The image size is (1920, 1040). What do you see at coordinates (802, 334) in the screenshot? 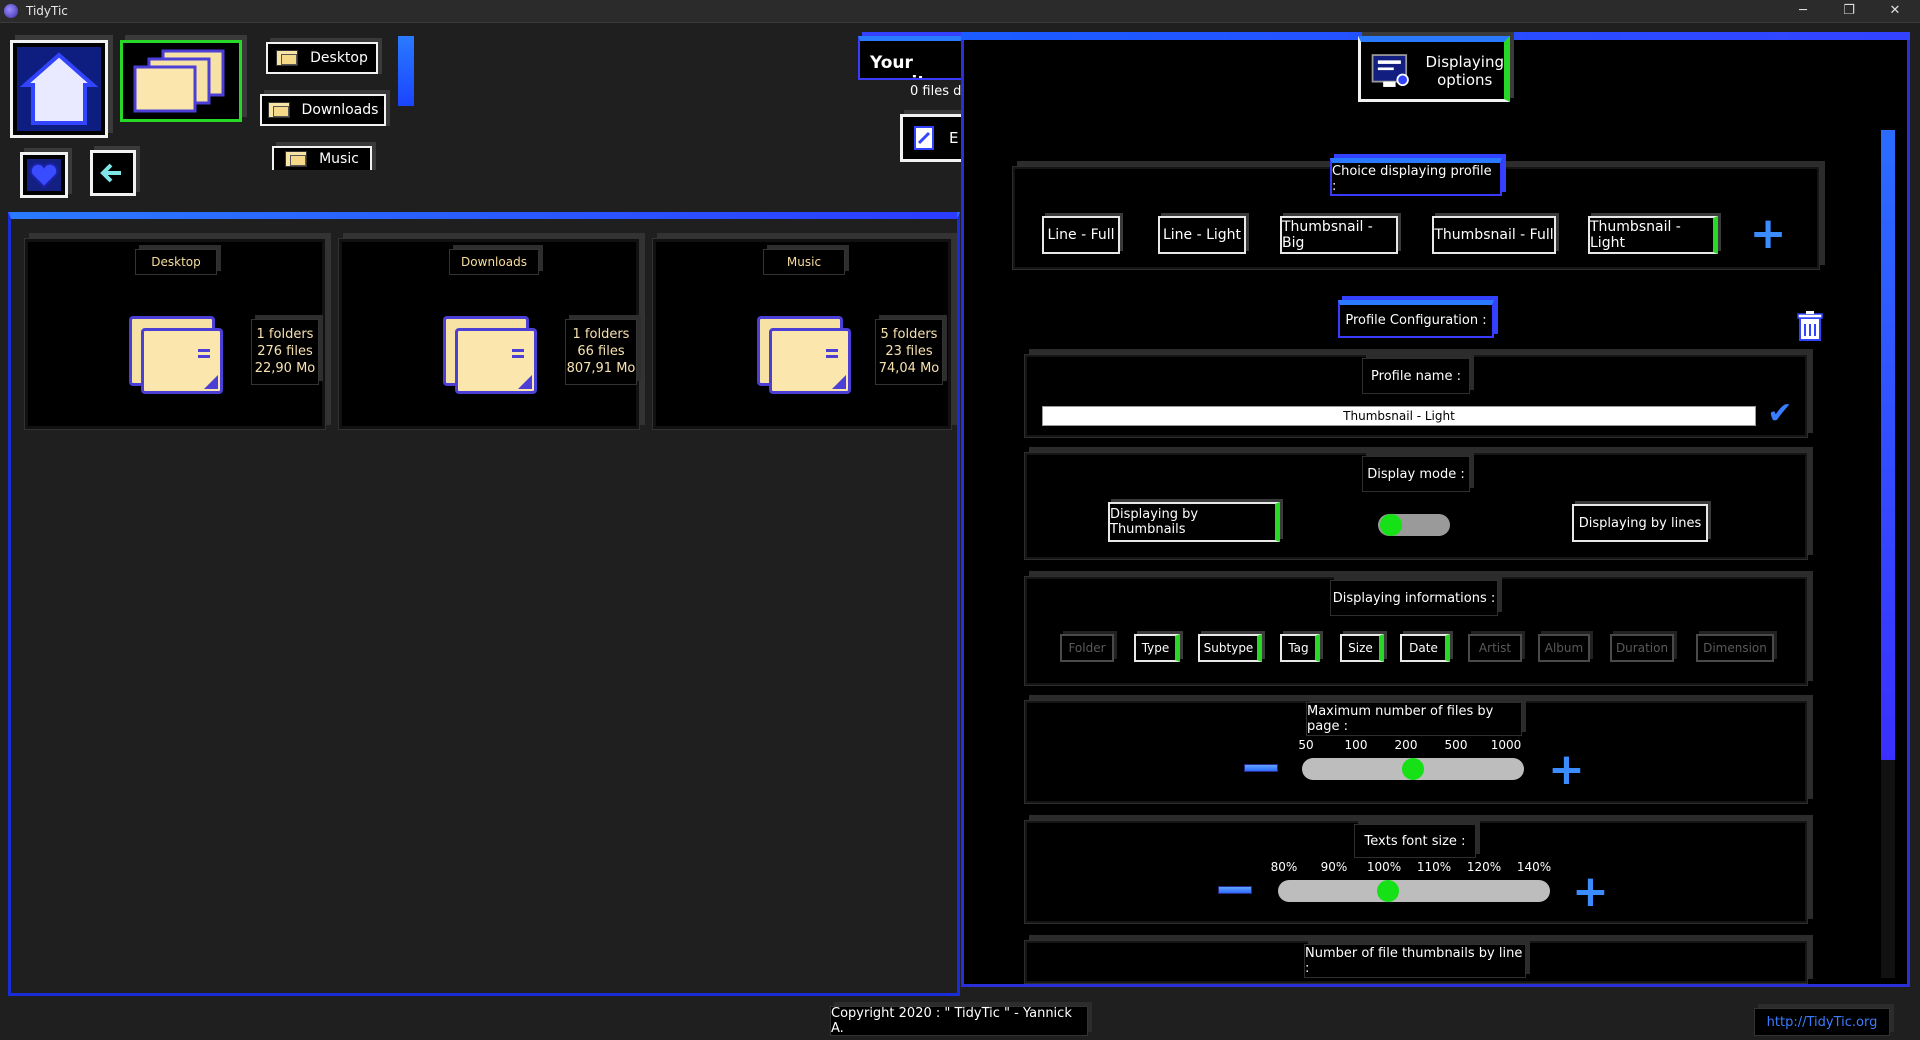
I see `folder-card-music: Music 5 folders 23 files 74,04 Mo` at bounding box center [802, 334].